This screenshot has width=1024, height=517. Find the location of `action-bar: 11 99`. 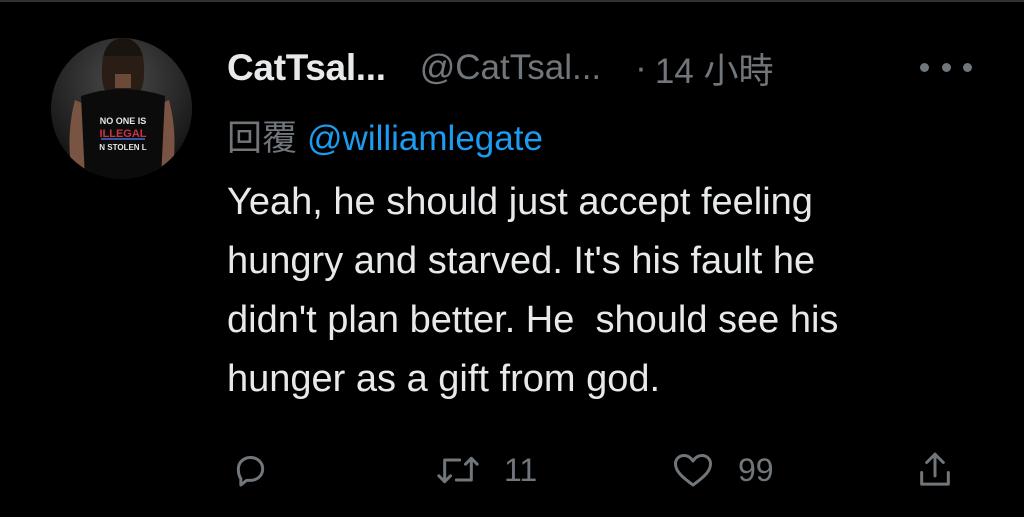

action-bar: 11 99 is located at coordinates (512, 470).